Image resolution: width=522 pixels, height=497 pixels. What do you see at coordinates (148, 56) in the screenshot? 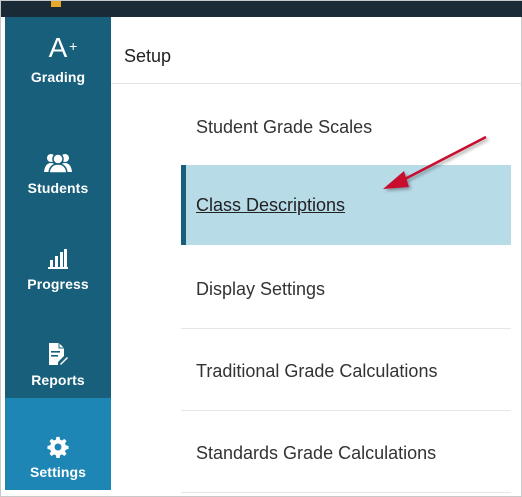
I see `page-title: Setup` at bounding box center [148, 56].